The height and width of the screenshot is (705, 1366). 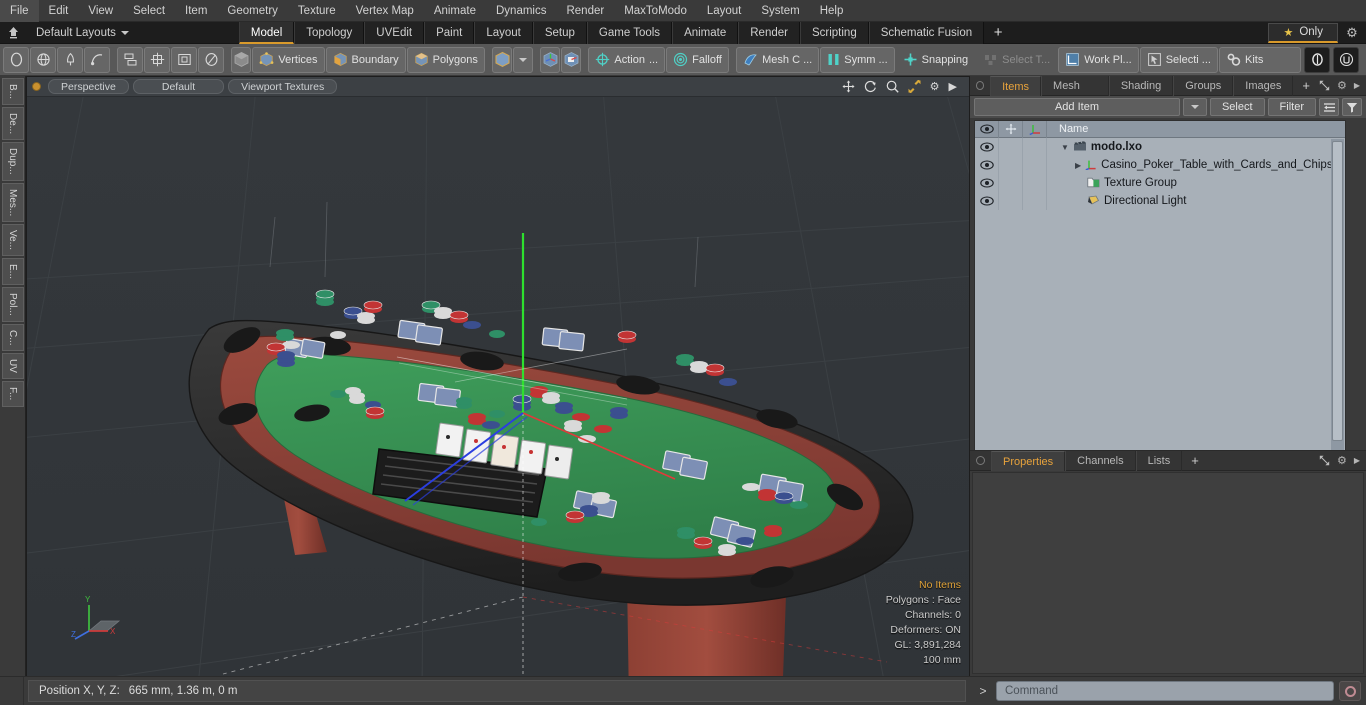 I want to click on modo-logo-icon, so click(x=1317, y=59).